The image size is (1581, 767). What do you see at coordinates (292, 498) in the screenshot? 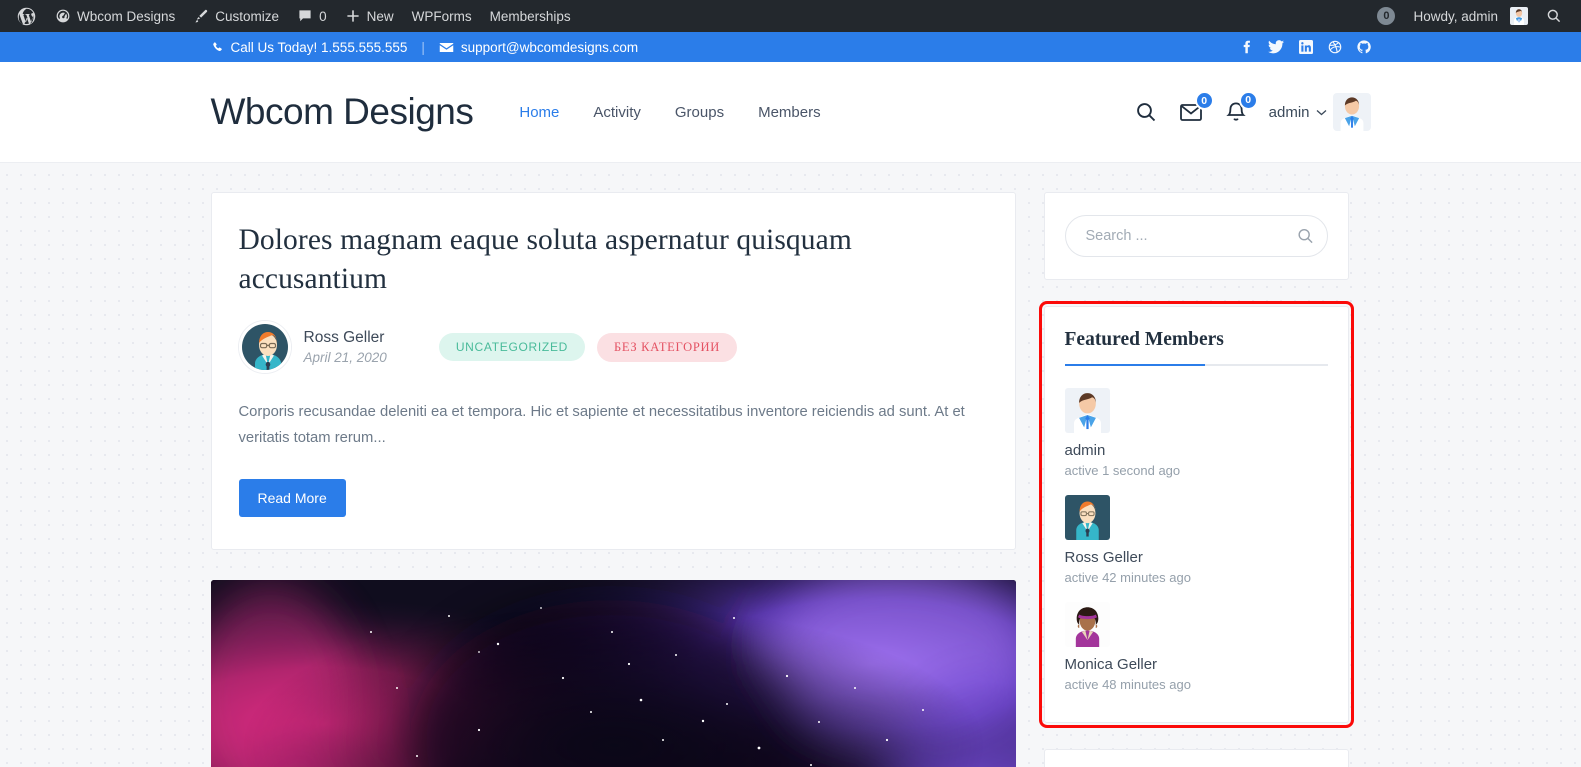
I see `read-more-button: Read More` at bounding box center [292, 498].